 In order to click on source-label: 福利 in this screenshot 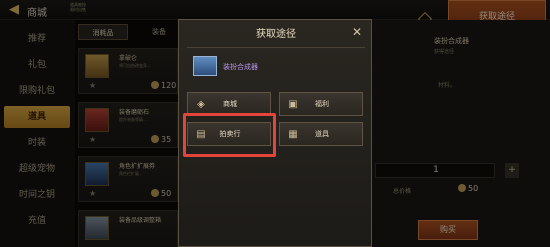, I will do `click(322, 104)`.